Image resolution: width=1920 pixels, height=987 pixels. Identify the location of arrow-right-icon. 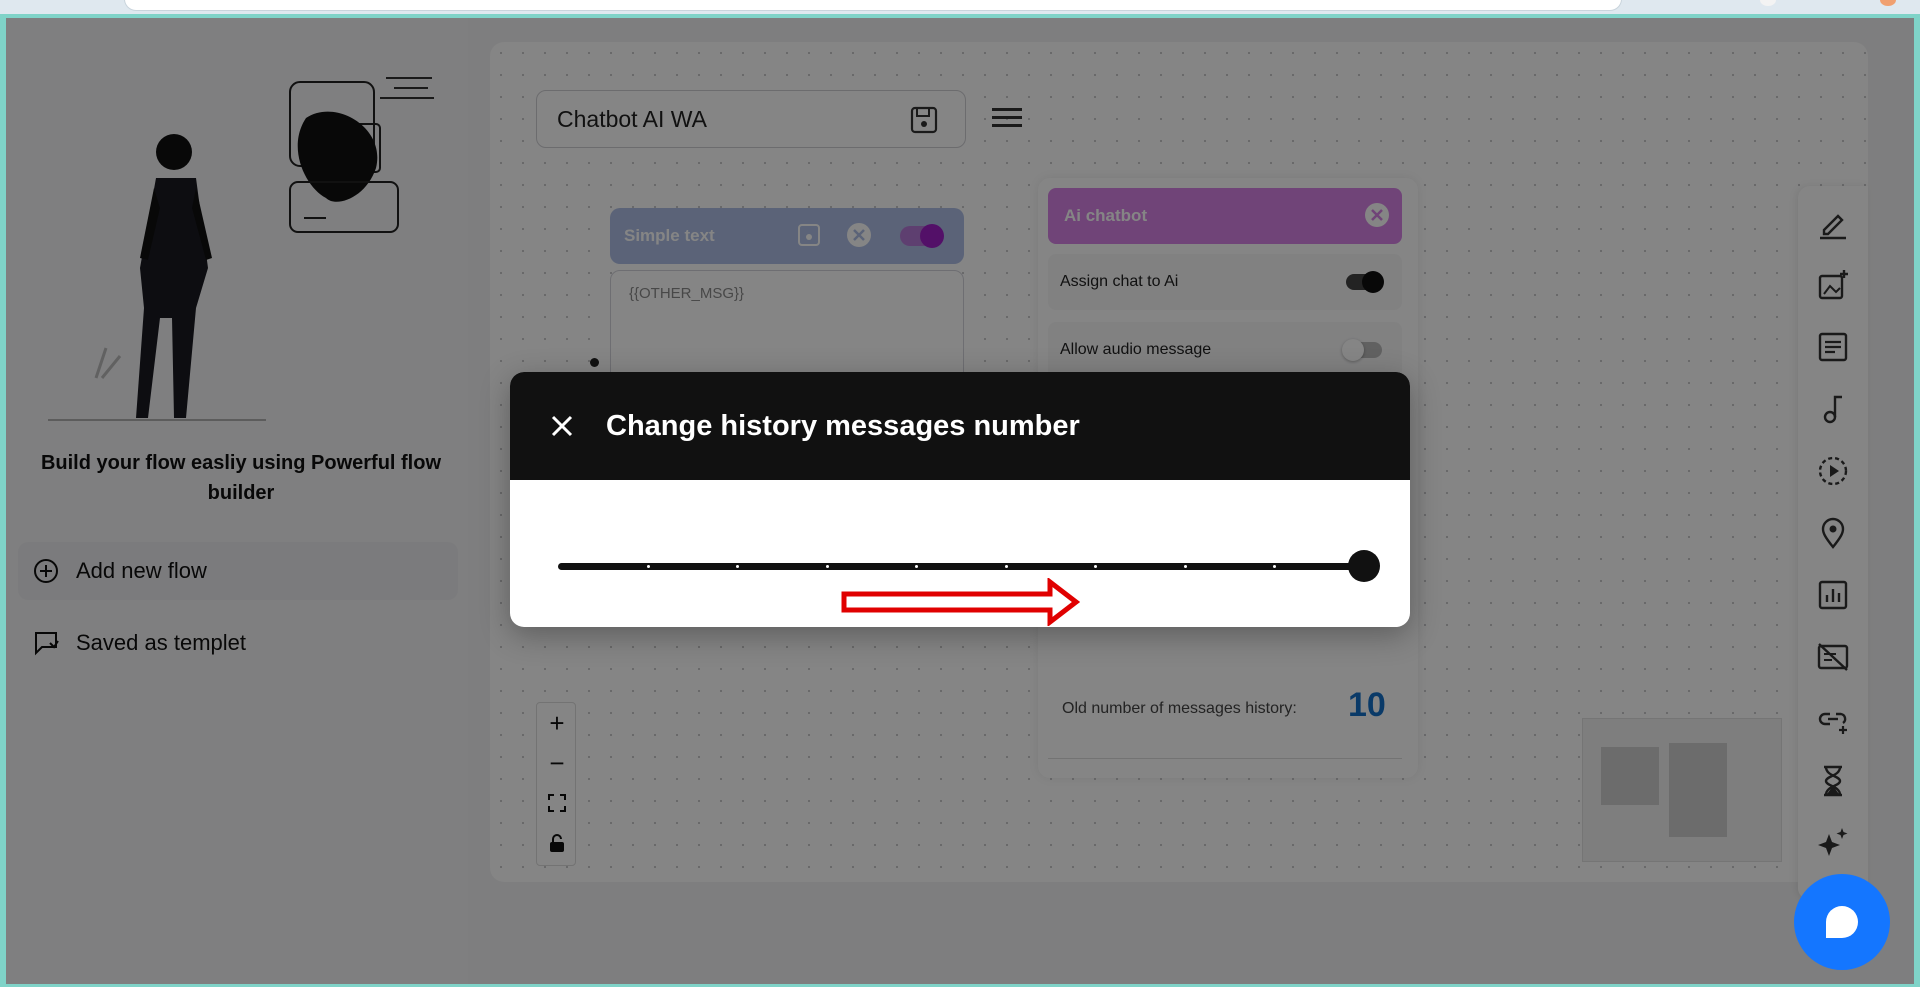
(960, 602).